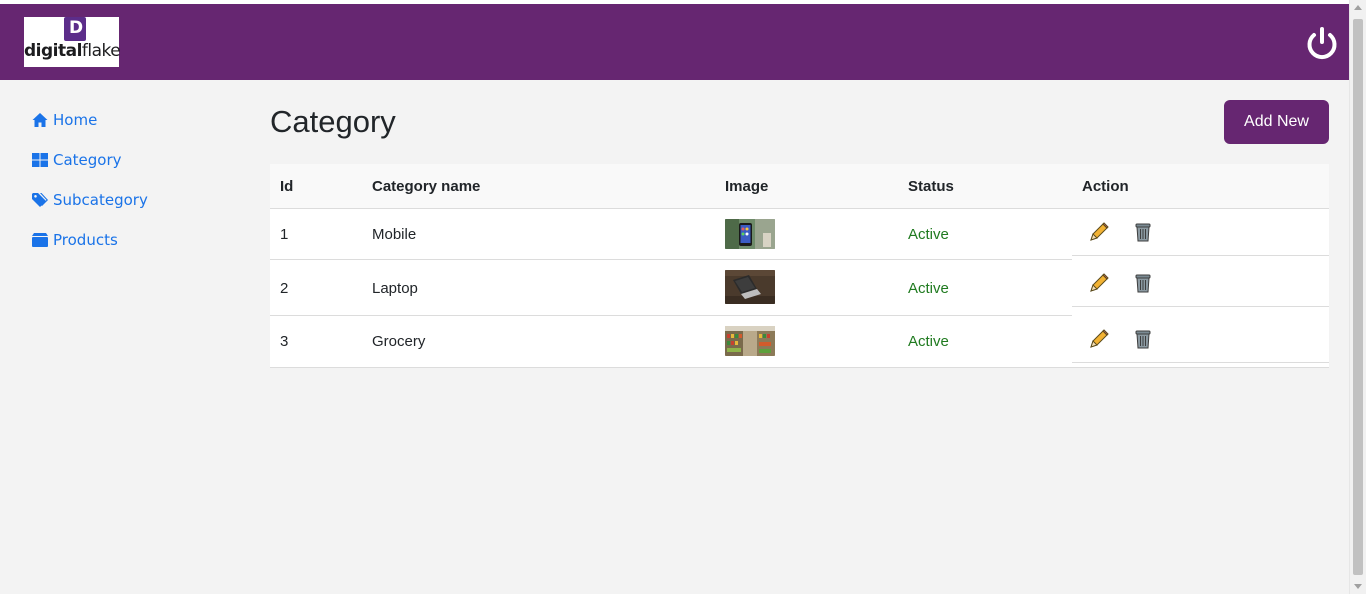 The width and height of the screenshot is (1366, 594). Describe the element at coordinates (750, 287) in the screenshot. I see `laptop-thumbnail` at that location.